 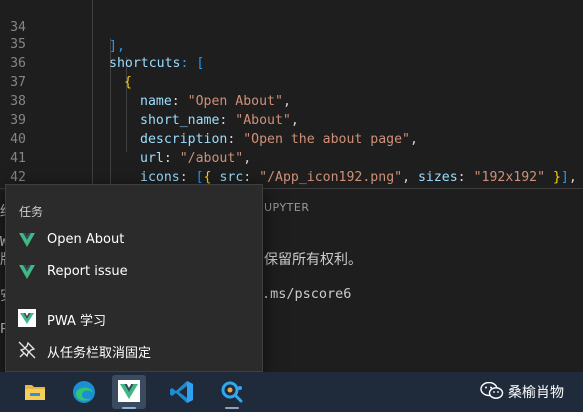 I want to click on wechat-icon, so click(x=492, y=392).